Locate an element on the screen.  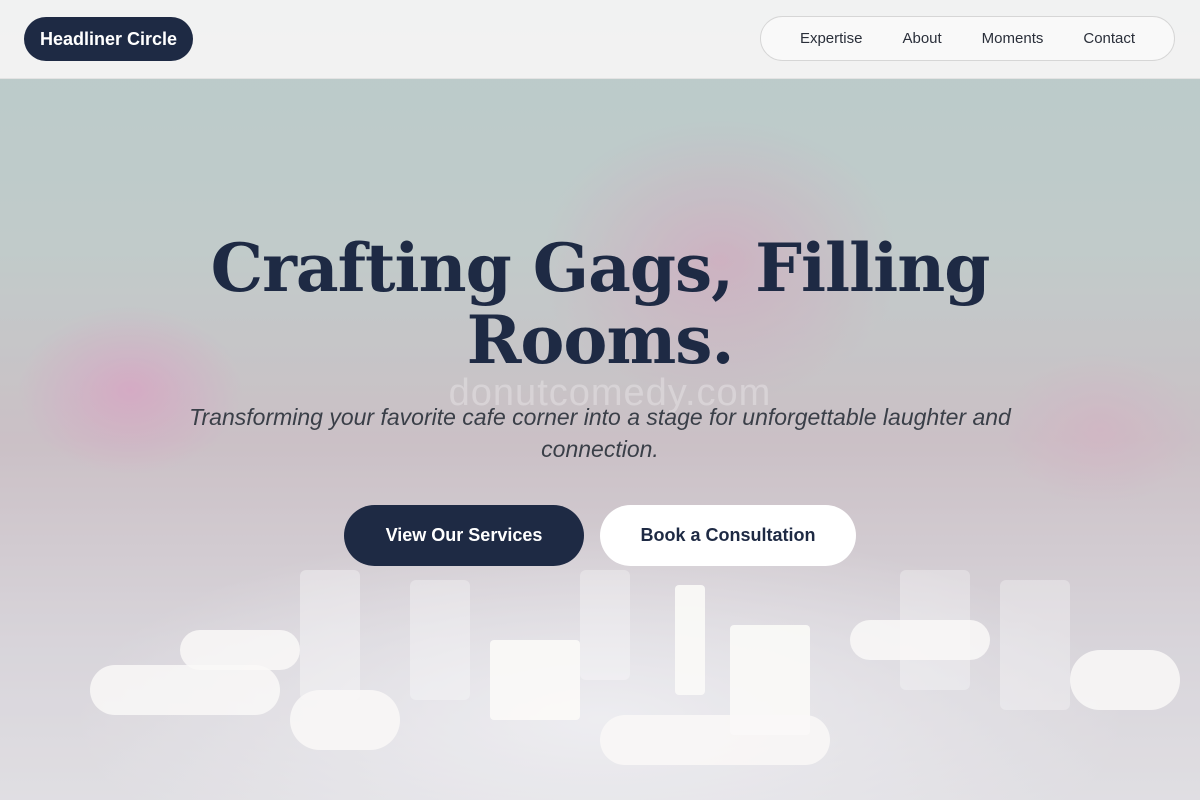
nav-link-expertise: Expertise is located at coordinates (831, 38).